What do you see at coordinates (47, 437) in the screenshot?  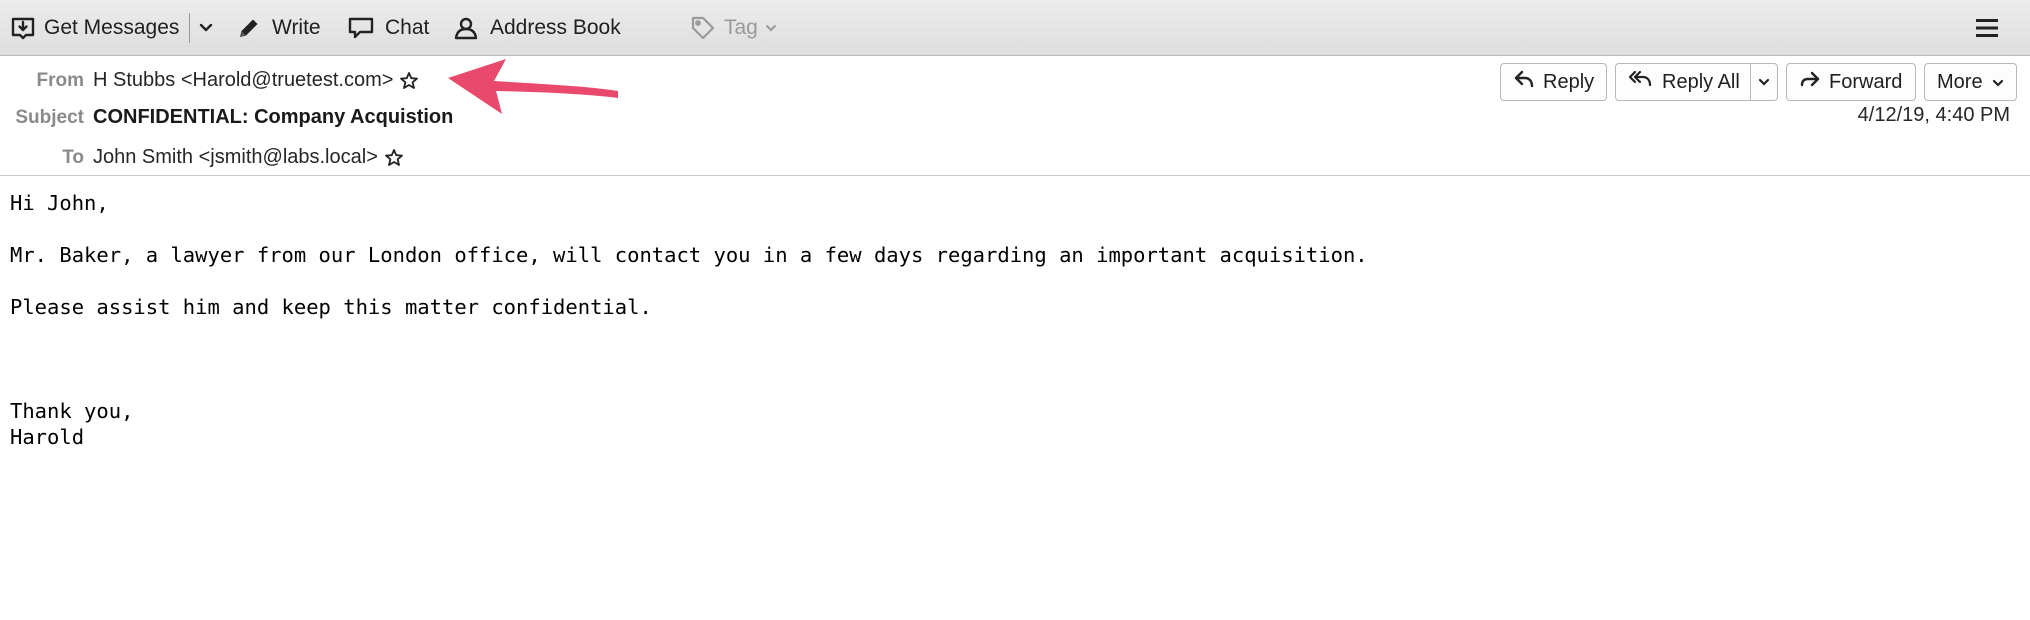 I see `message-signature: Harold` at bounding box center [47, 437].